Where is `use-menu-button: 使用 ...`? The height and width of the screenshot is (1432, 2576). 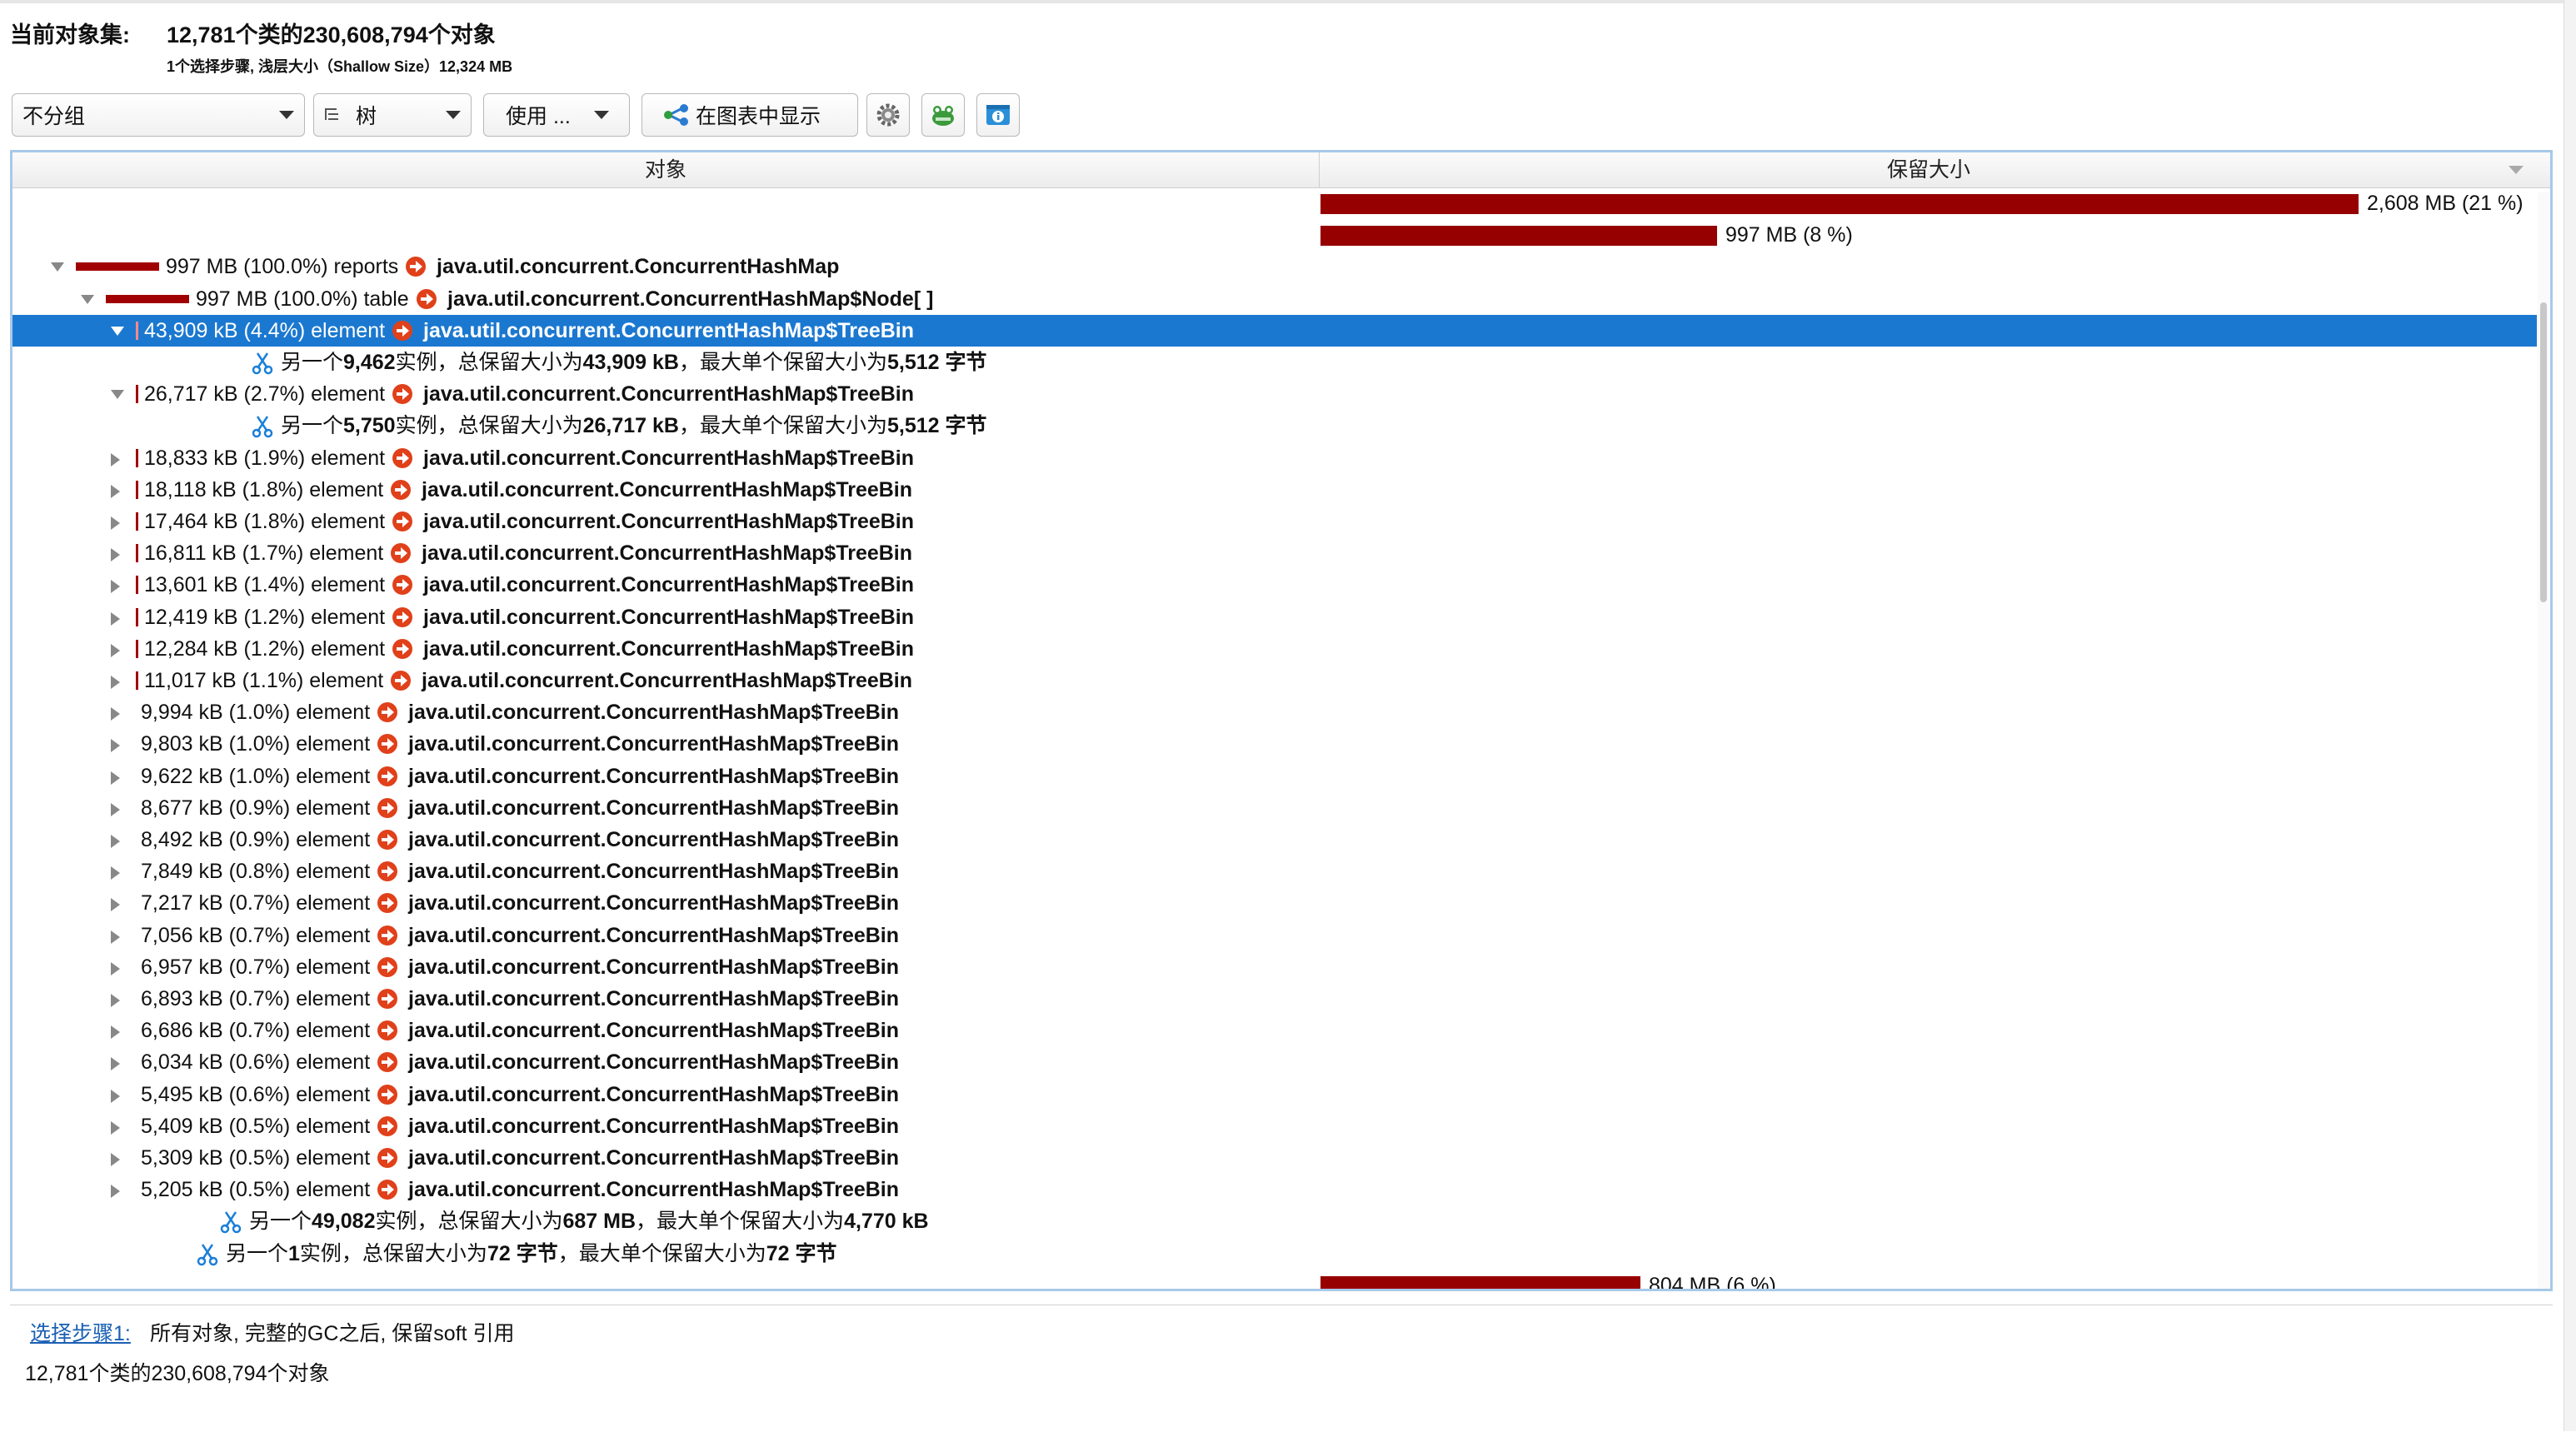
use-menu-button: 使用 ... is located at coordinates (556, 115).